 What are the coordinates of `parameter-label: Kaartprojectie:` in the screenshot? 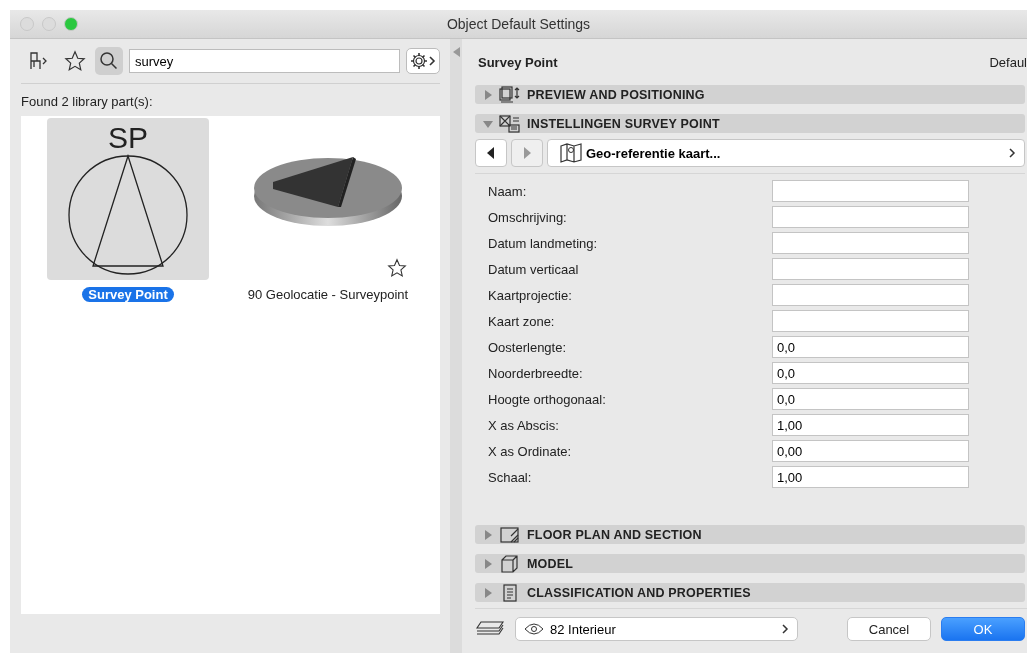 It's located at (530, 295).